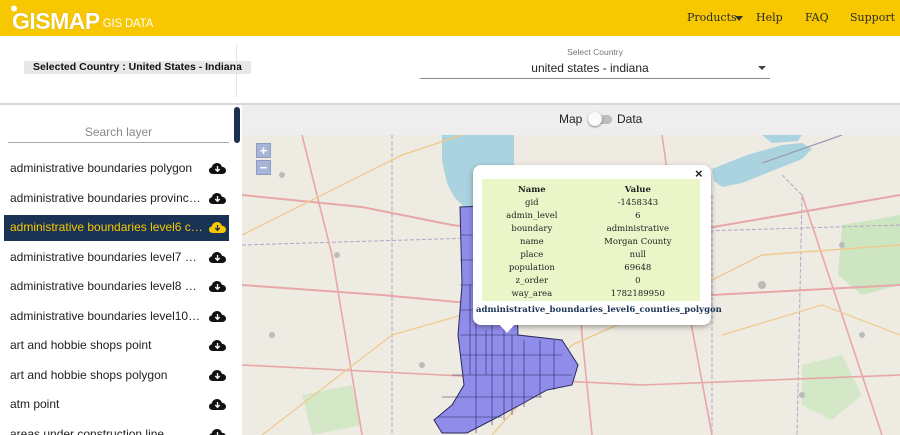  I want to click on table-row: name Morgan County, so click(592, 241).